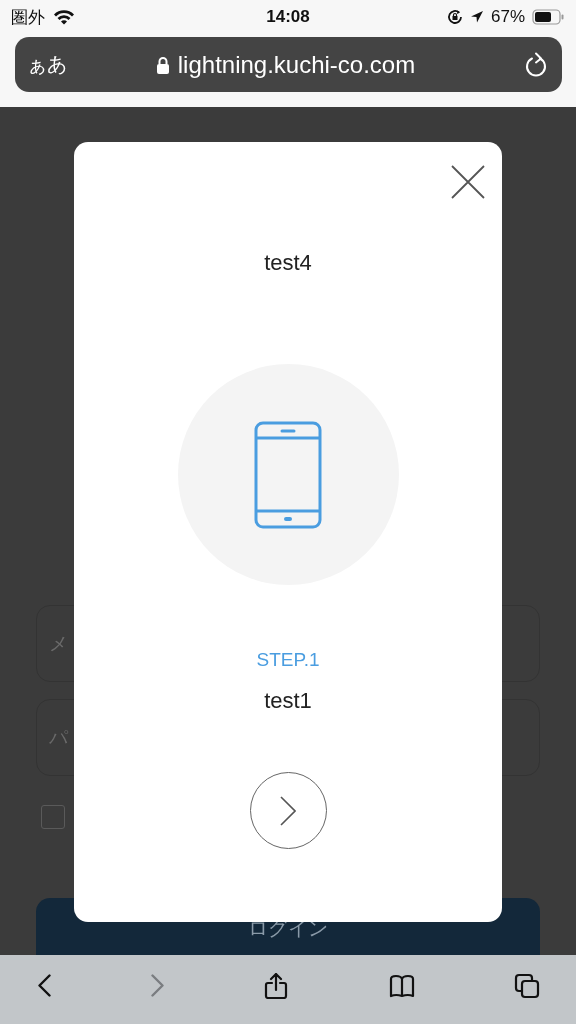  What do you see at coordinates (162, 64) in the screenshot?
I see `lock-icon` at bounding box center [162, 64].